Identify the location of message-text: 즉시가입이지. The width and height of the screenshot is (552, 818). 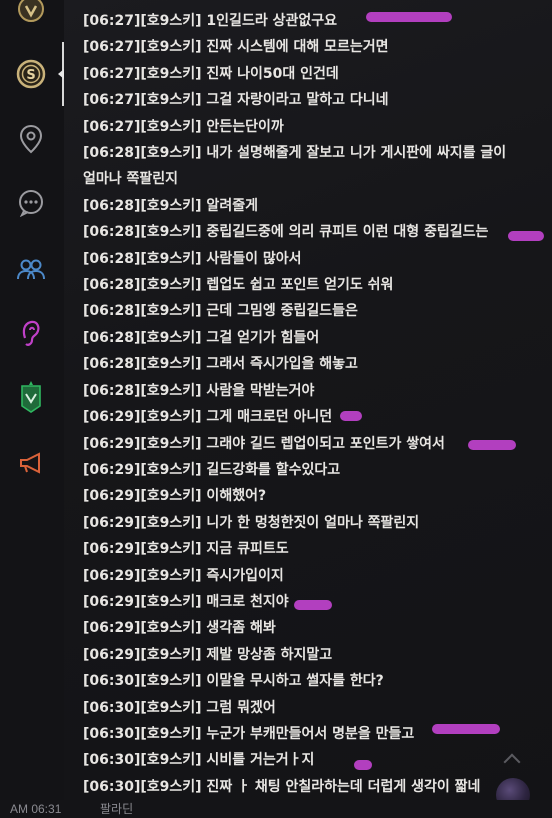
(242, 575).